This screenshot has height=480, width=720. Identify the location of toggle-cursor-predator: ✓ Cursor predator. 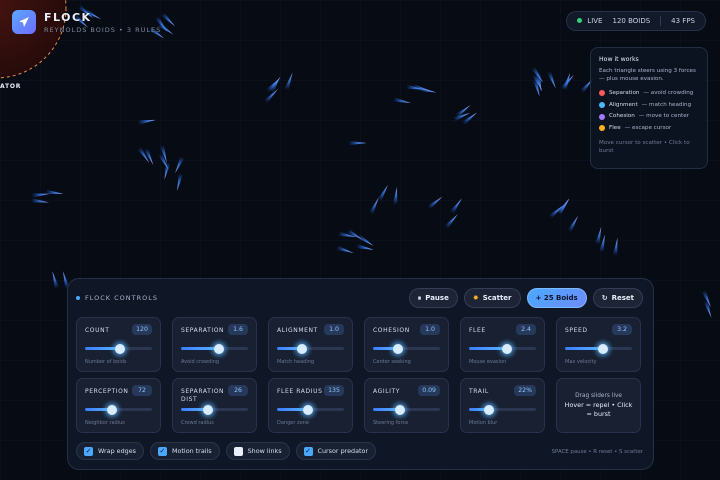
(336, 451).